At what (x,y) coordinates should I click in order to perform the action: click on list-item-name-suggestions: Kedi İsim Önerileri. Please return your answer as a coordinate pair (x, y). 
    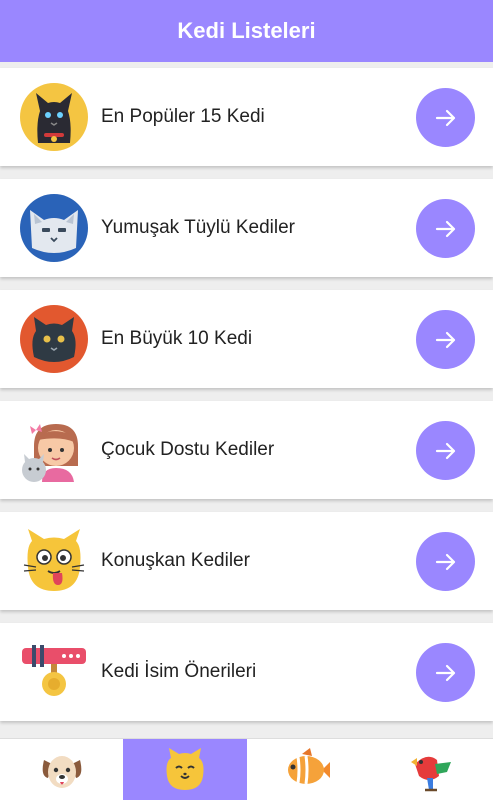
    Looking at the image, I should click on (246, 672).